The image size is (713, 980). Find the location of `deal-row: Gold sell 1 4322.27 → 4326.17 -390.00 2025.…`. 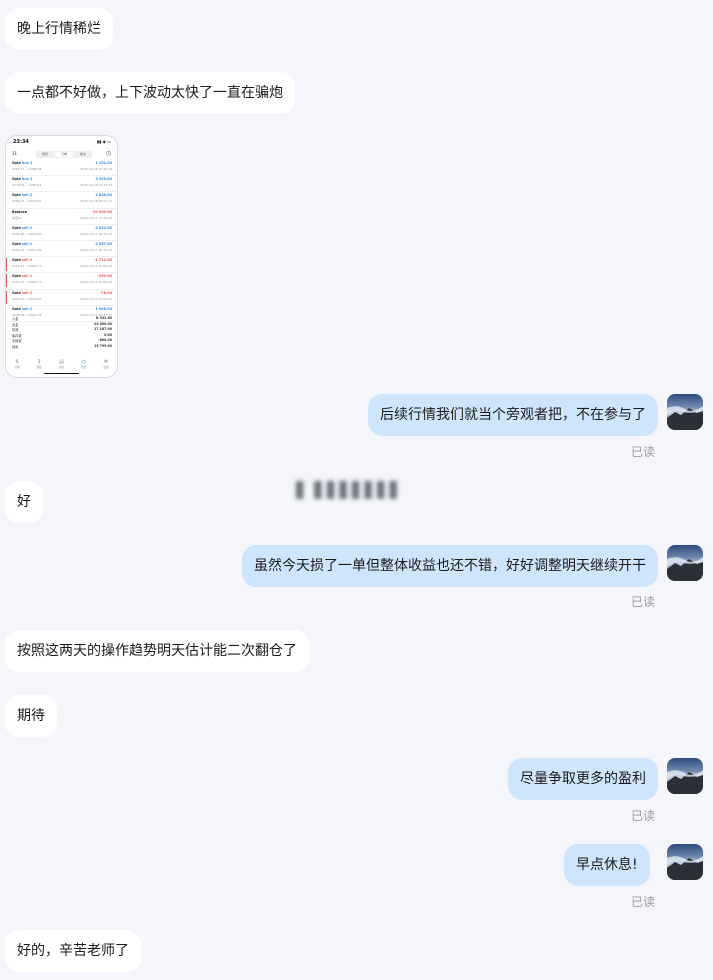

deal-row: Gold sell 1 4322.27 → 4326.17 -390.00 2025.… is located at coordinates (61, 281).